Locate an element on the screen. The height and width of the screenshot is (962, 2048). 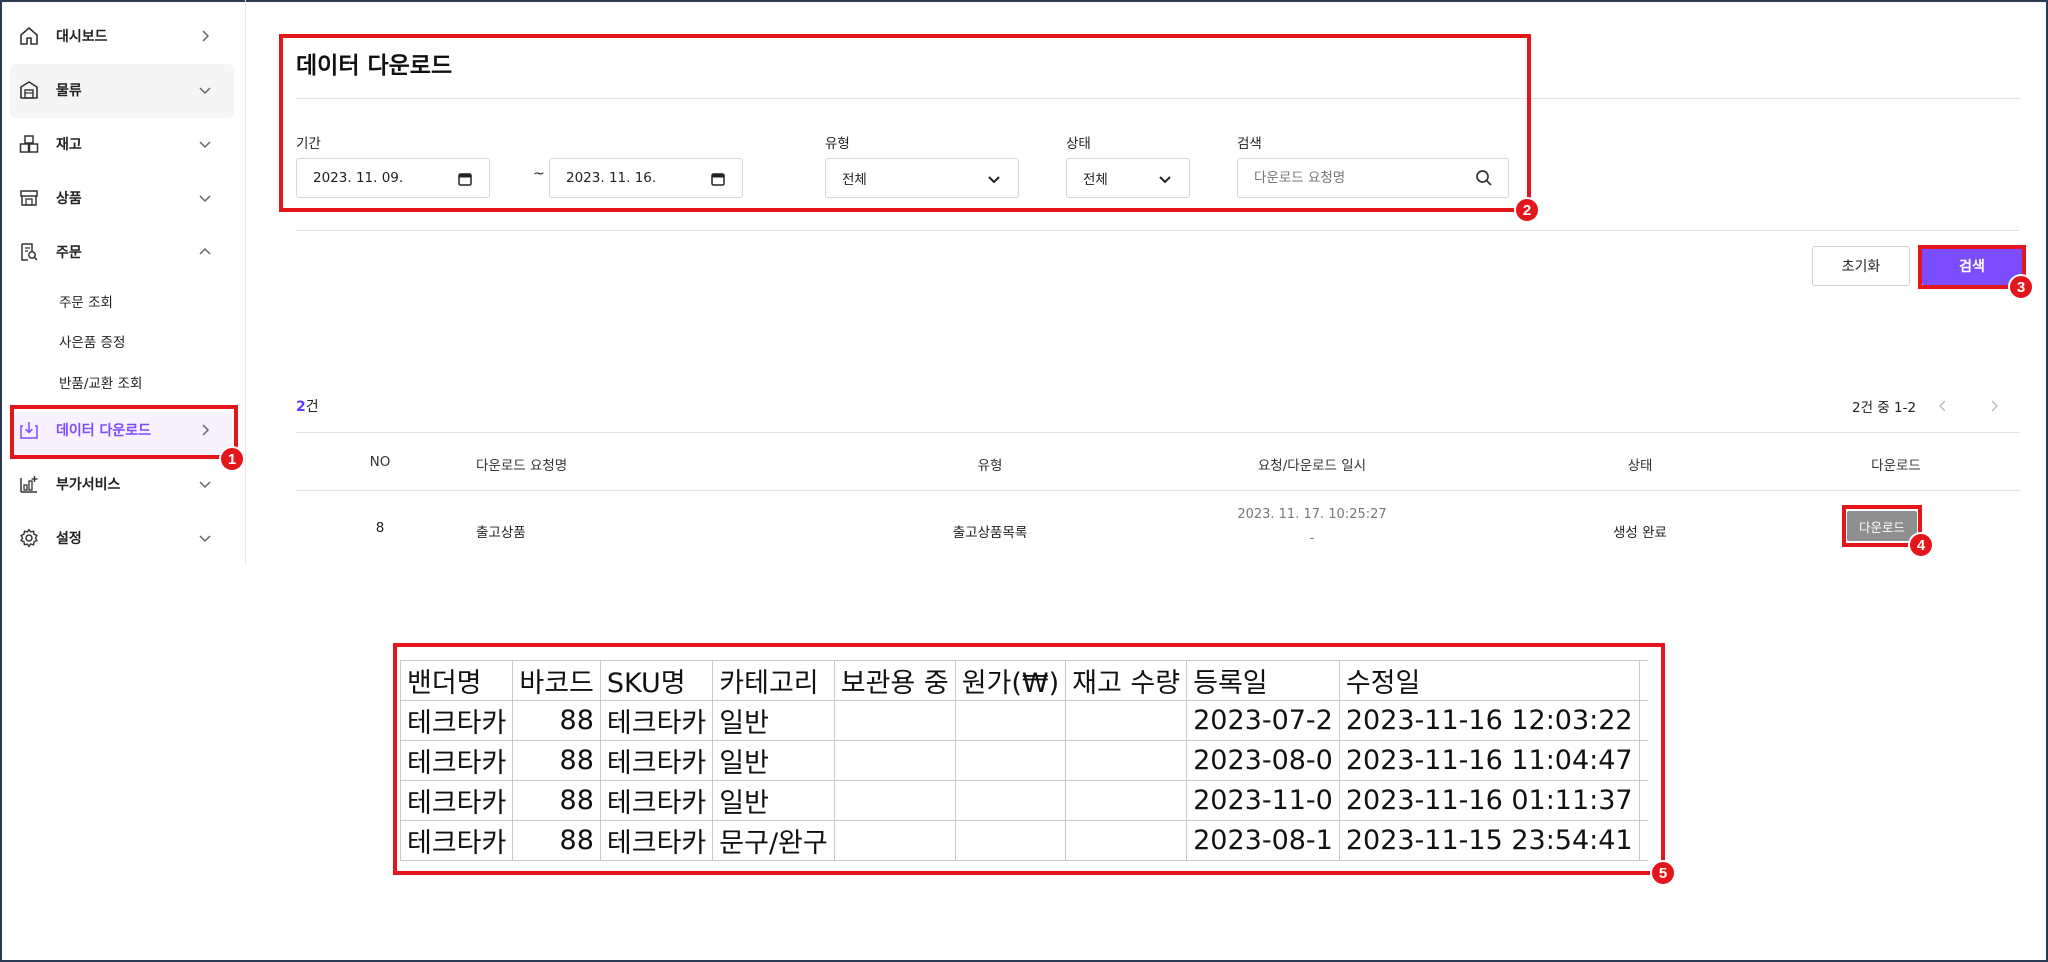
sidebar-item-label: 대시보드 is located at coordinates (82, 37).